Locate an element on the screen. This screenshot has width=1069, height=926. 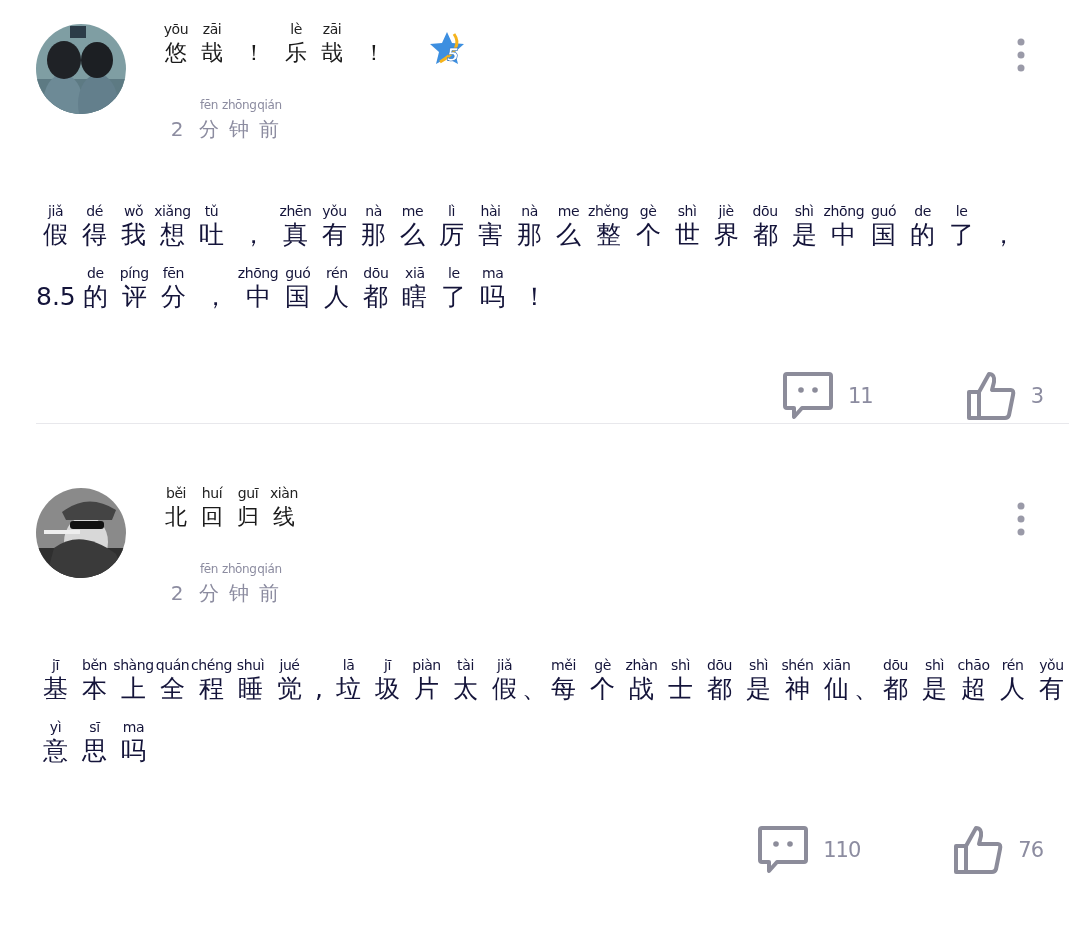
comment-text: jī 基 běn 本 shàng 上 quán 全 chéng 程 shuì 睡 jué 觉 , lā 垃 jī 圾 piàn 片 tài 太 jiǎ 假 、 měi 每 gè 个 zhàn 战 shì 士 dōu 都 shì 是 shén 神 xiān 仙 、 dōu 都 shì 是 chāo 超 rén 人 yǒu 有 yì 意 sī 思 ma 吗 is located at coordinates (553, 711).